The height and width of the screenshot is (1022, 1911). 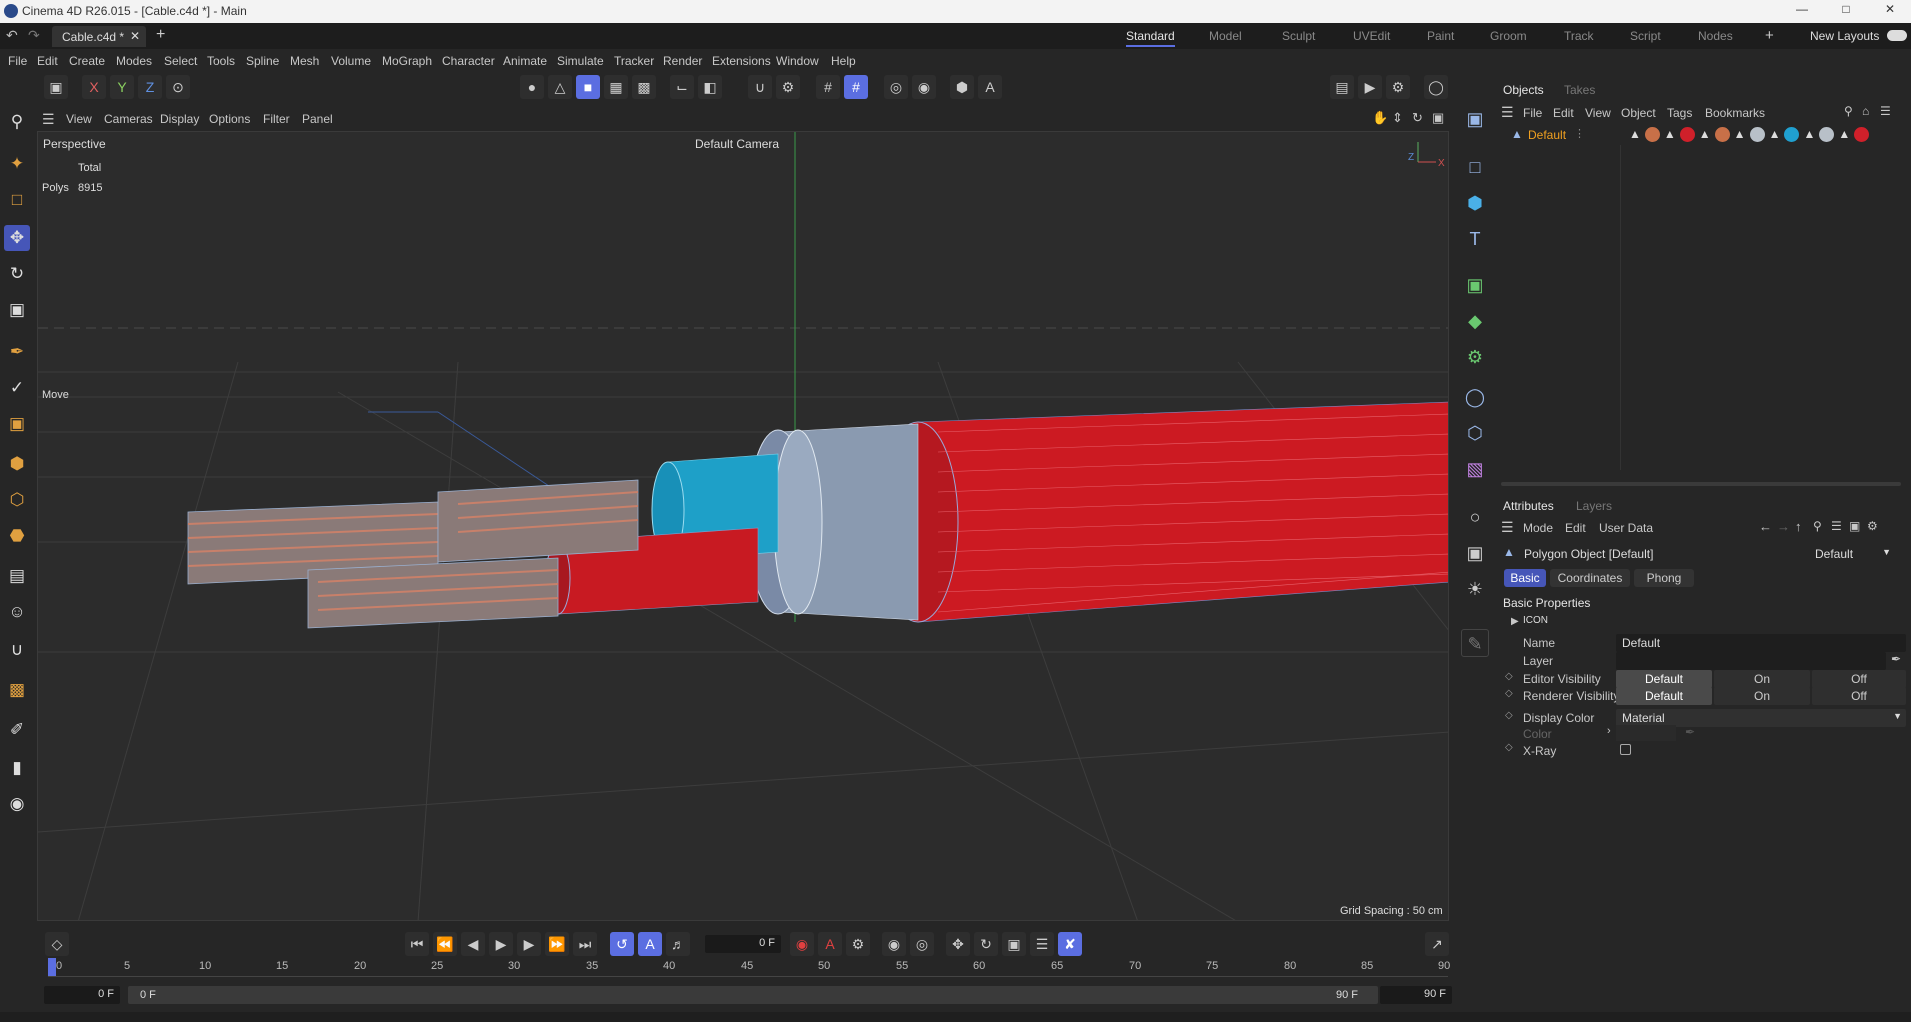 I want to click on playhead, so click(x=52, y=967).